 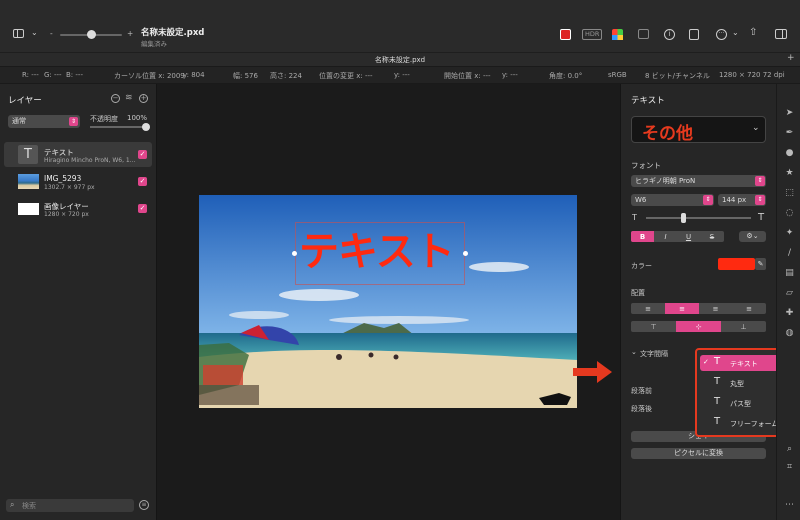 What do you see at coordinates (789, 153) in the screenshot?
I see `shape-tool-icon: ●` at bounding box center [789, 153].